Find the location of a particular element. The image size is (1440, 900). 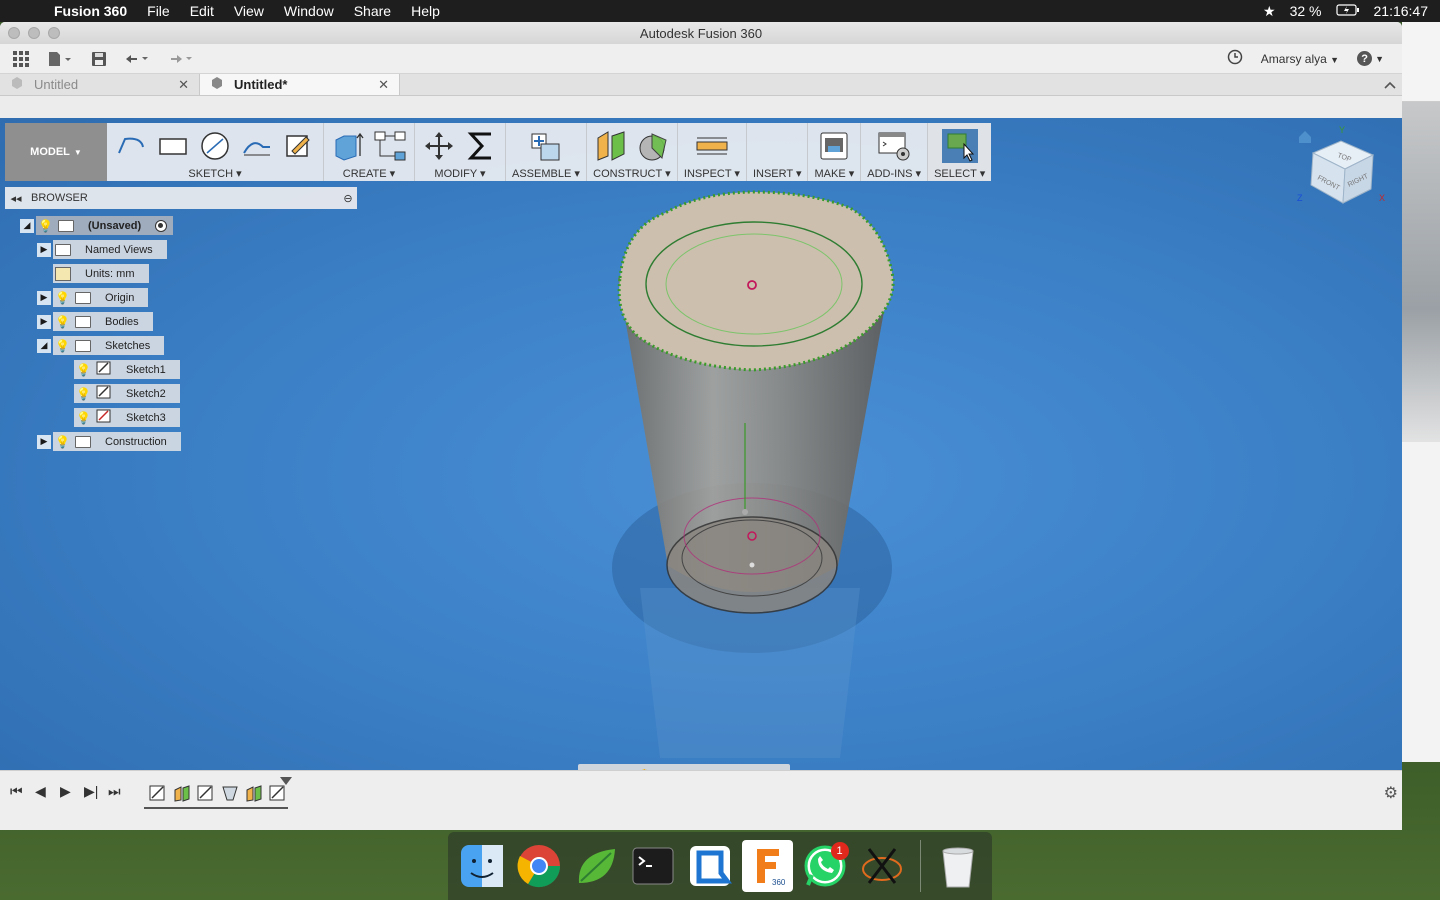

sigma-parameters-icon is located at coordinates (481, 146).